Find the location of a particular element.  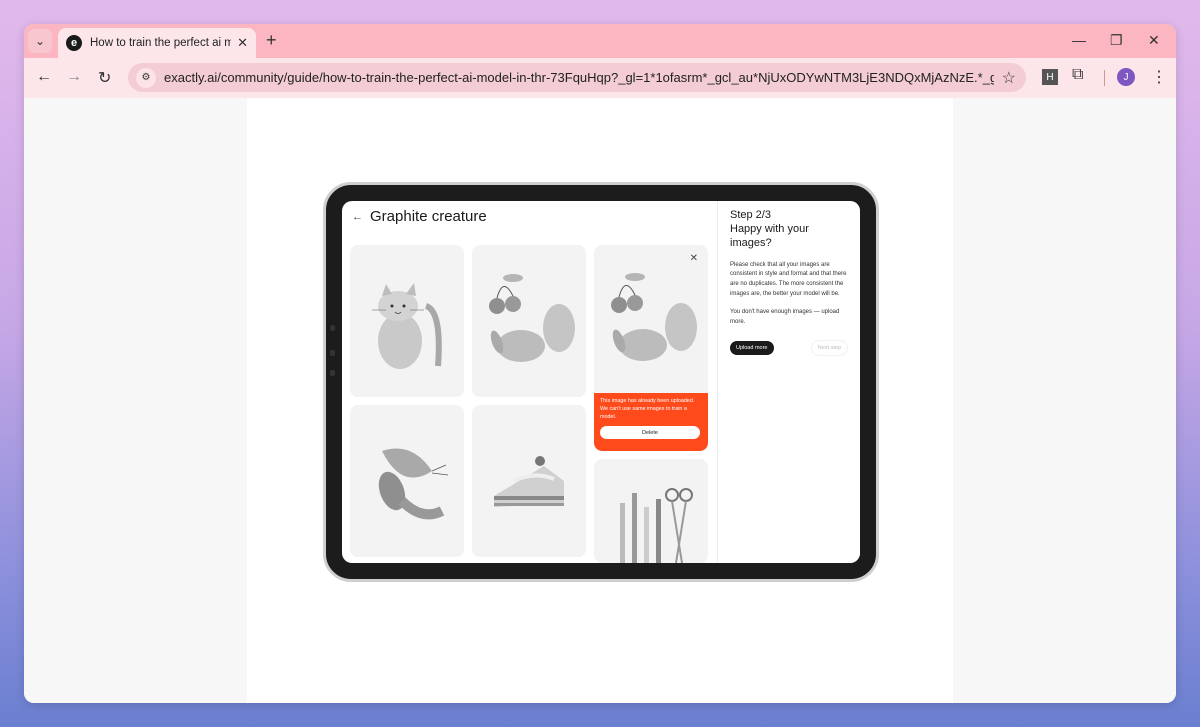

image-card-cat is located at coordinates (407, 321).